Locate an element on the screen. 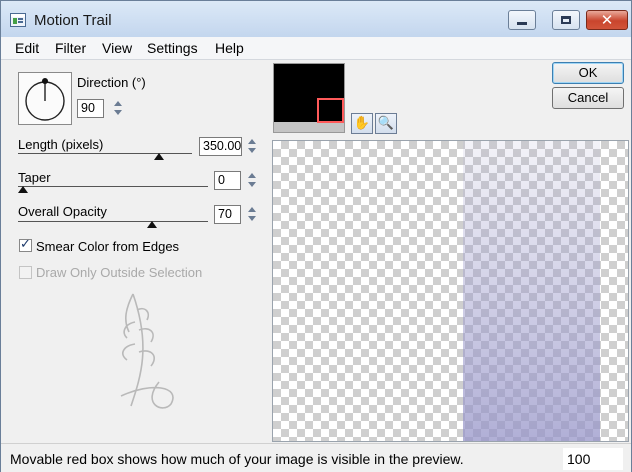 The height and width of the screenshot is (472, 632). direction-increment is located at coordinates (118, 103).